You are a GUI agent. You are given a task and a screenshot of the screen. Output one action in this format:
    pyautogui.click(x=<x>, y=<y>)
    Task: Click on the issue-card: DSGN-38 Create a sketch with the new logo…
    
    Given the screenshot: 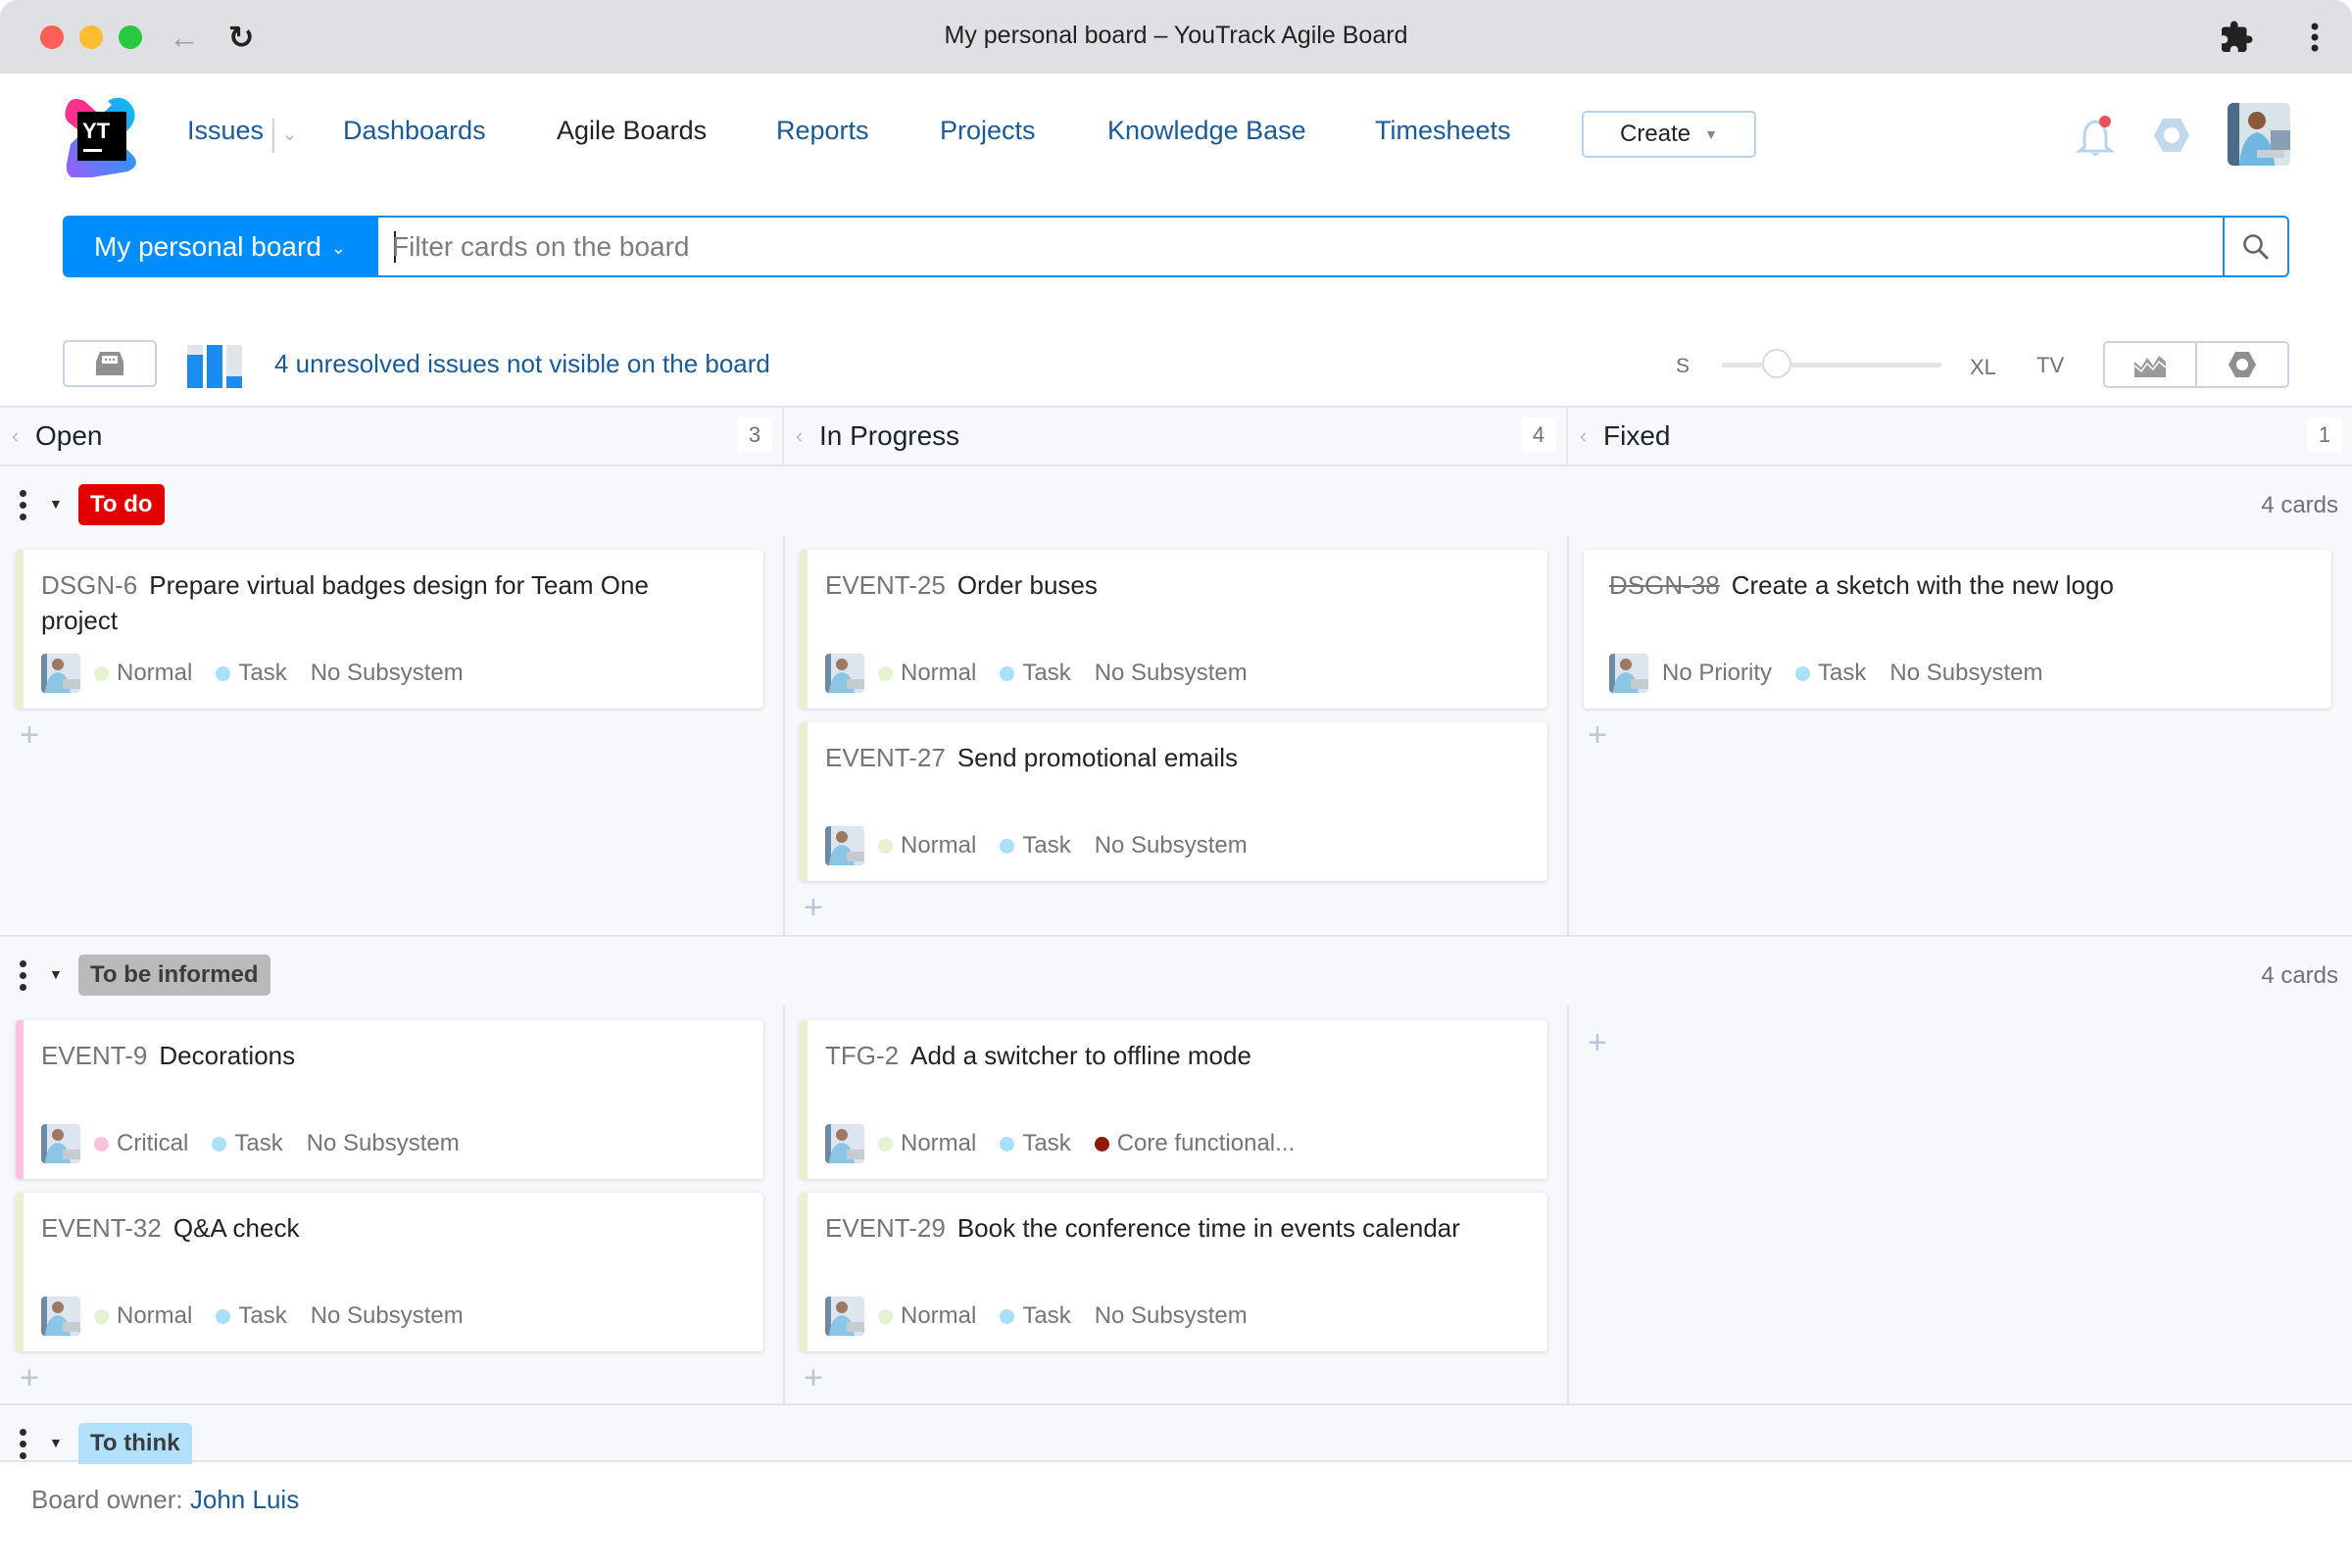 What is the action you would take?
    pyautogui.click(x=1957, y=629)
    